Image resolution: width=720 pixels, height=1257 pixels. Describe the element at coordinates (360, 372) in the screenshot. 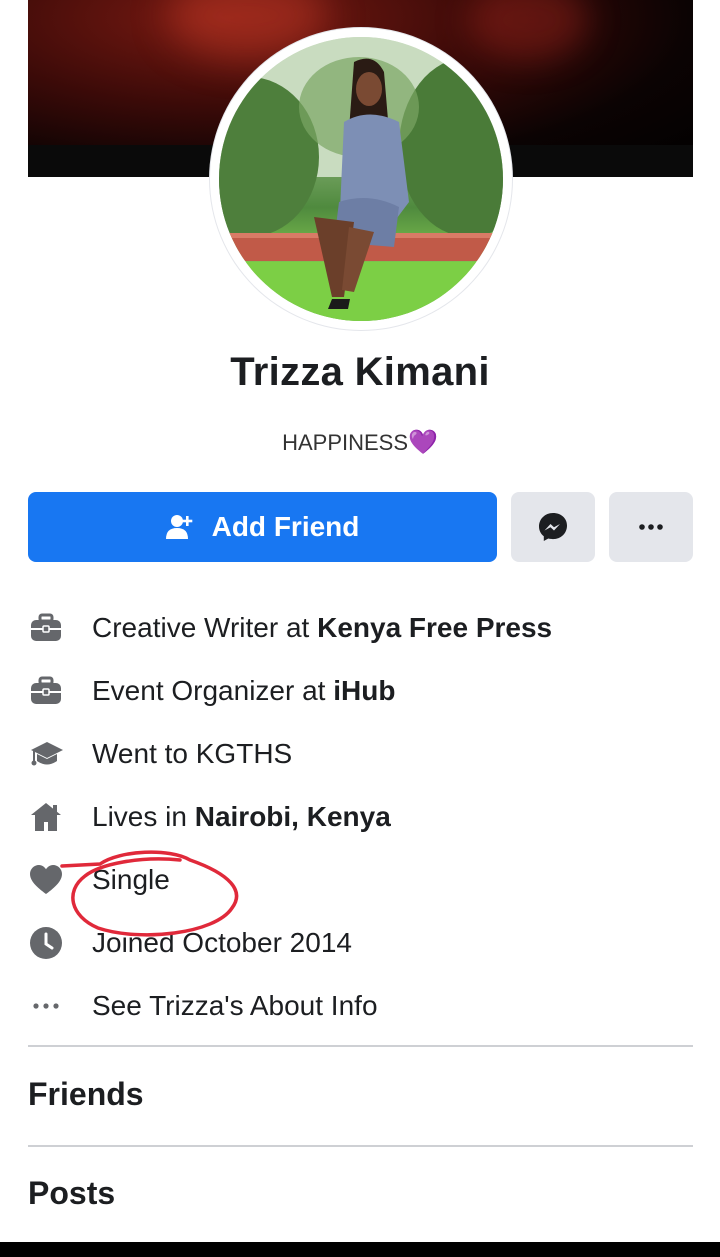

I see `profile-name: Trizza Kimani` at that location.